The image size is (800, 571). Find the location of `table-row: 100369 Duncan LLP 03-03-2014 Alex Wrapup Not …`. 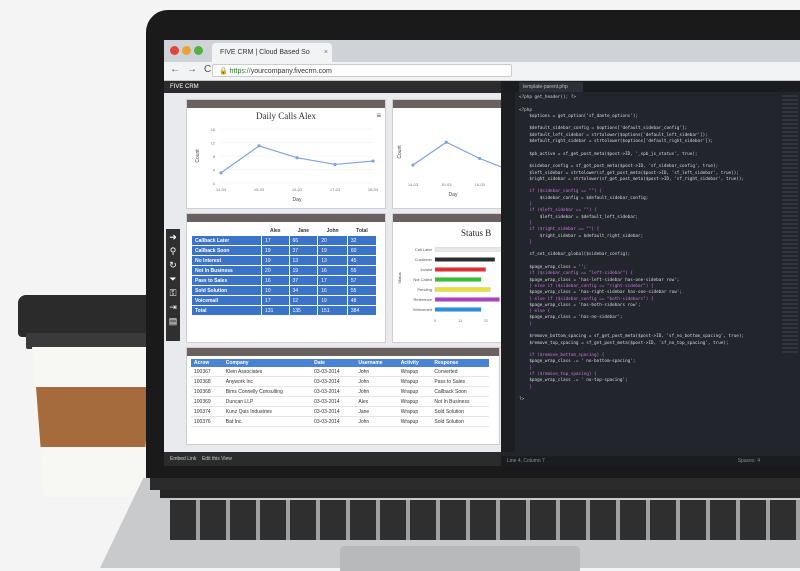

table-row: 100369 Duncan LLP 03-03-2014 Alex Wrapup Not … is located at coordinates (340, 401).